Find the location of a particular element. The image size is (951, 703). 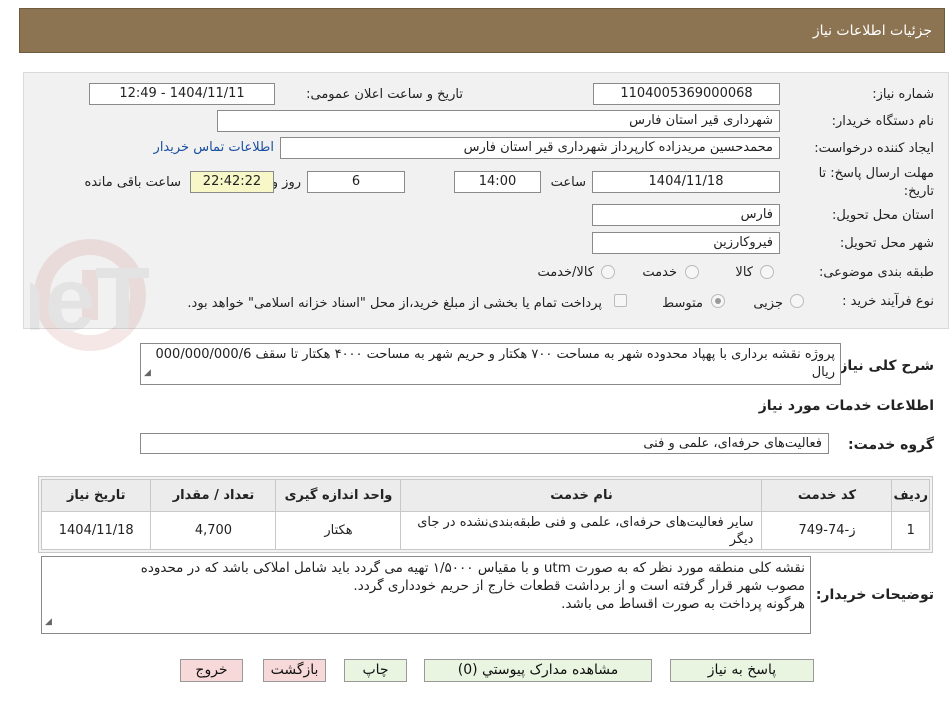

announce-label: تاریخ و ساعت اعلان عمومی: is located at coordinates (384, 94).